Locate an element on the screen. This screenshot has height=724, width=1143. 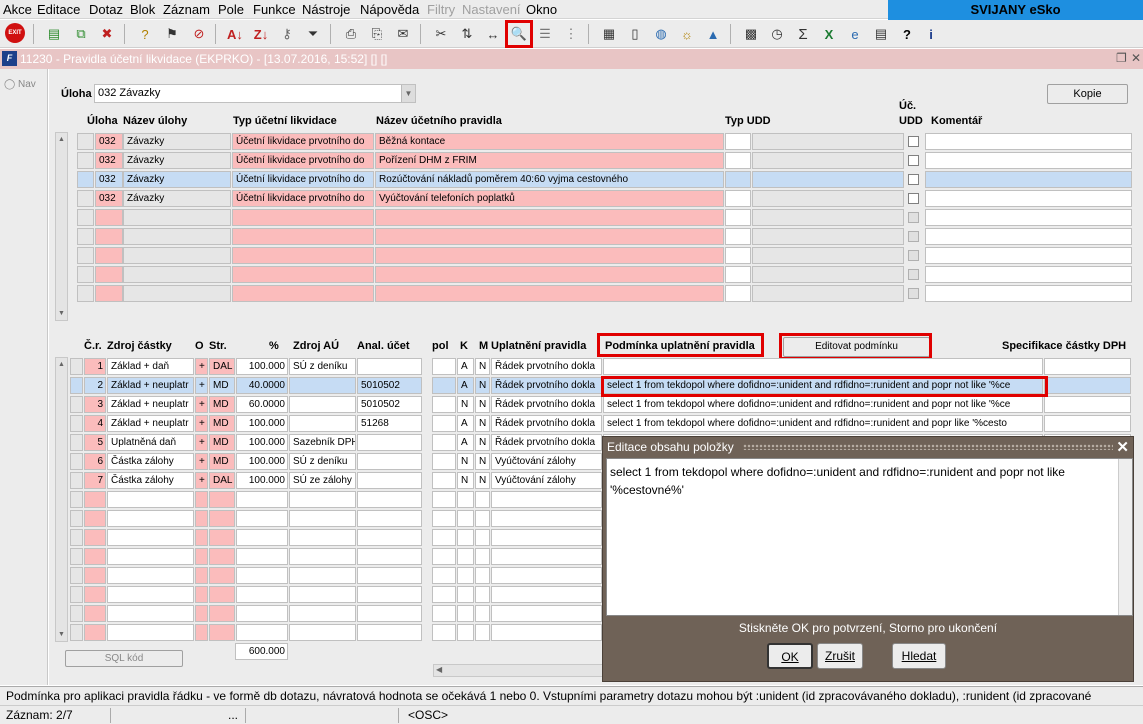
cell-cr: 3 is located at coordinates (95, 404).